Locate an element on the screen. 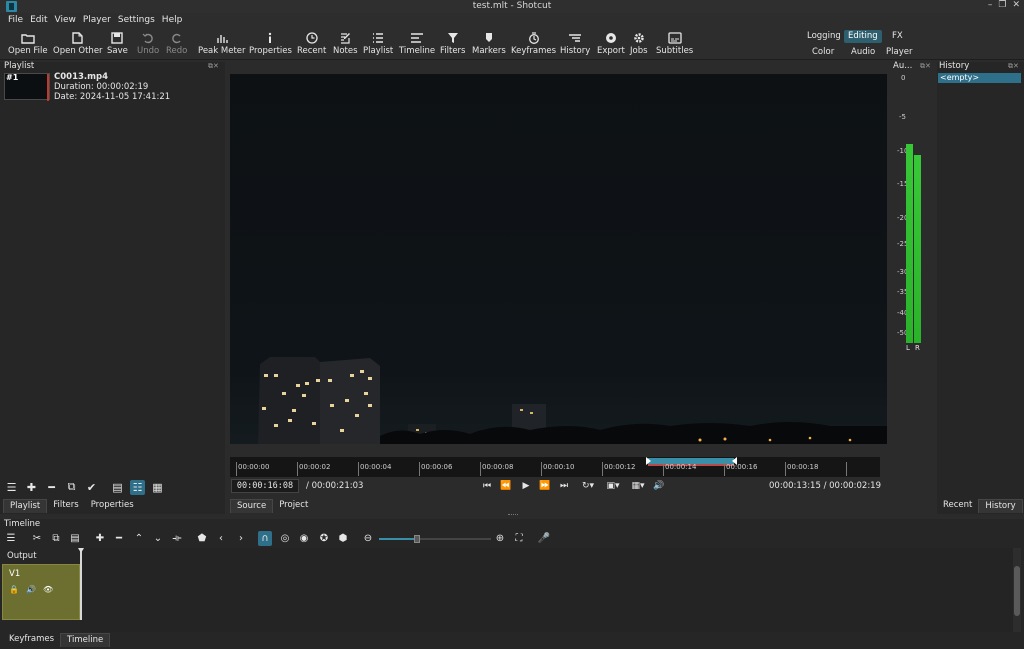 This screenshot has height=649, width=1024. record-audio-icon: 🎤 is located at coordinates (544, 538).